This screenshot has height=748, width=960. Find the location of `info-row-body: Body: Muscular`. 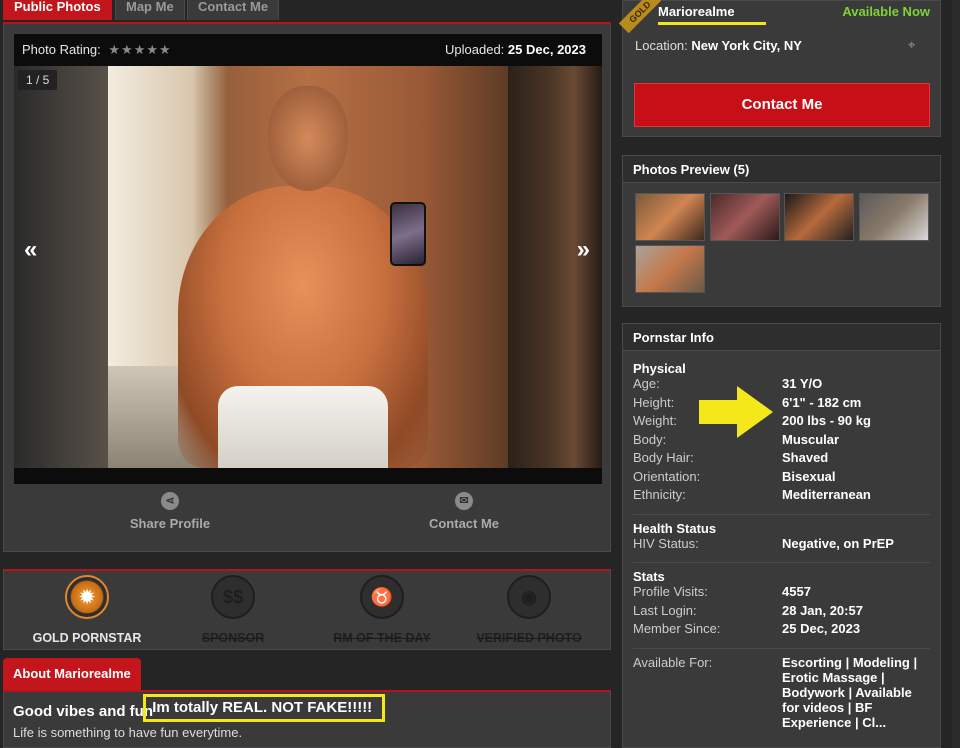

info-row-body: Body: Muscular is located at coordinates (781, 441).